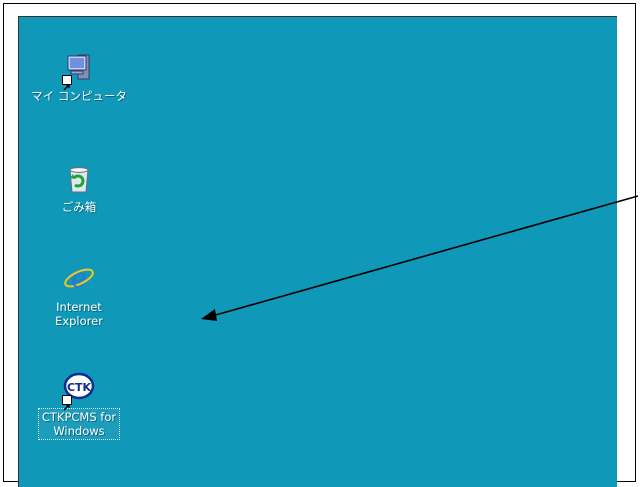 This screenshot has height=487, width=640. What do you see at coordinates (79, 179) in the screenshot?
I see `recycle-bin-icon` at bounding box center [79, 179].